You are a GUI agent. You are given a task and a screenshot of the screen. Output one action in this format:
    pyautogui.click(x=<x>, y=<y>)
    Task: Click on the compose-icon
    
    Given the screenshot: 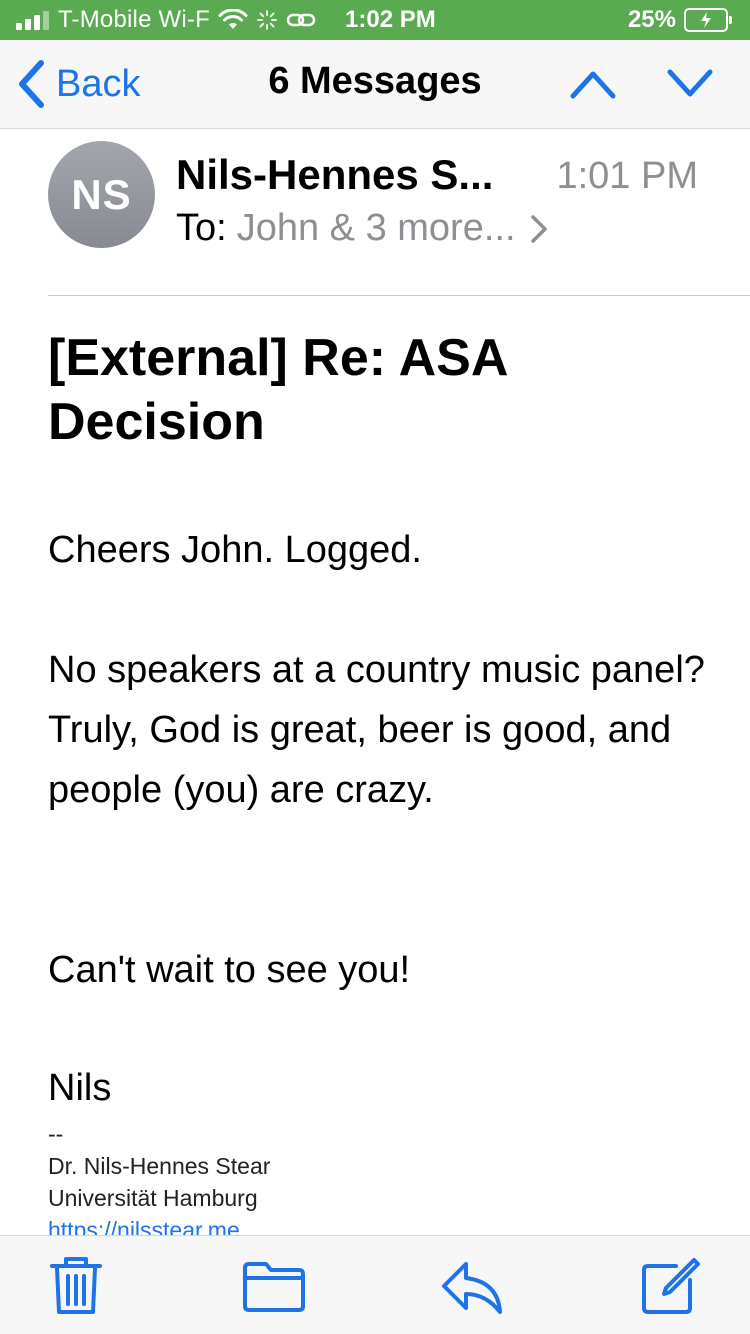 What is the action you would take?
    pyautogui.click(x=671, y=1286)
    